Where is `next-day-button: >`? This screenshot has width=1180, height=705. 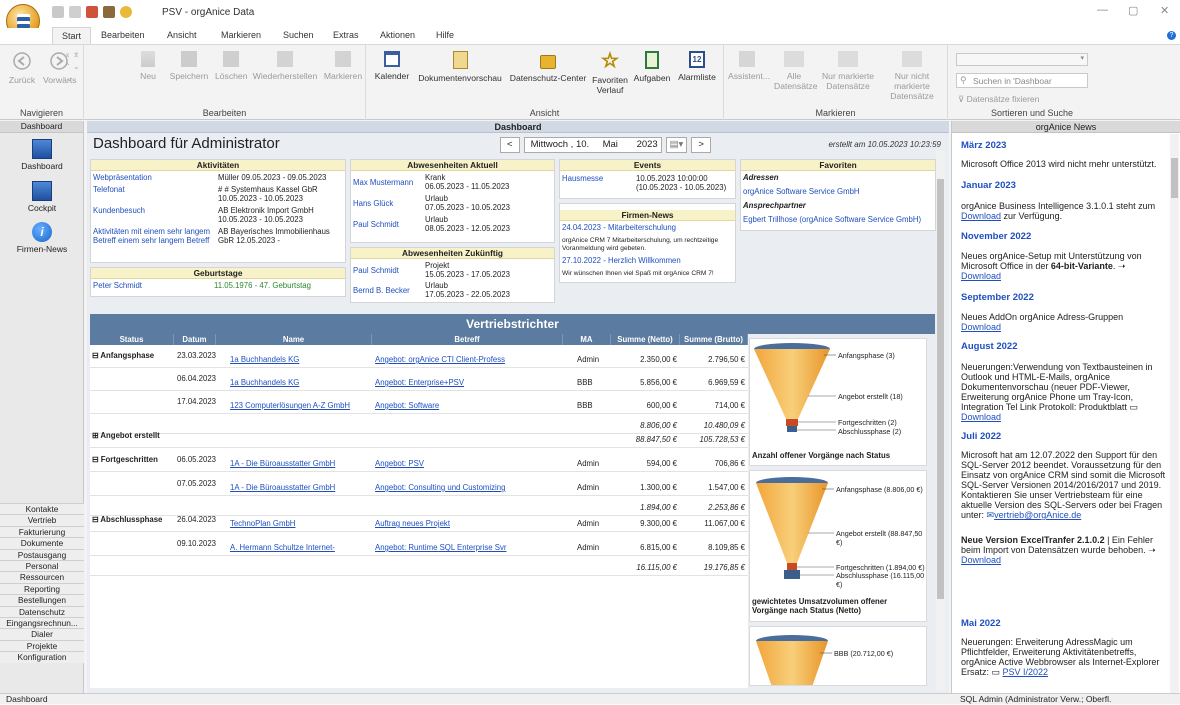
next-day-button: > is located at coordinates (701, 145).